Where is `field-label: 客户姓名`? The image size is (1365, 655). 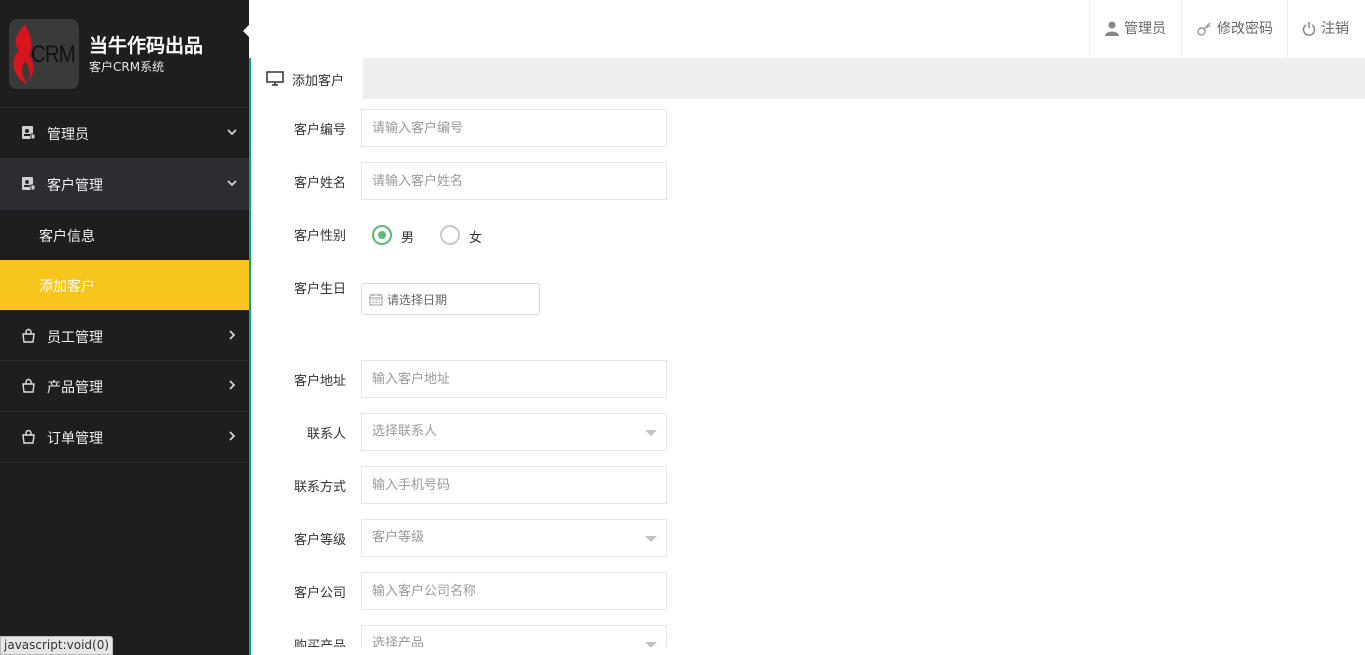 field-label: 客户姓名 is located at coordinates (319, 183).